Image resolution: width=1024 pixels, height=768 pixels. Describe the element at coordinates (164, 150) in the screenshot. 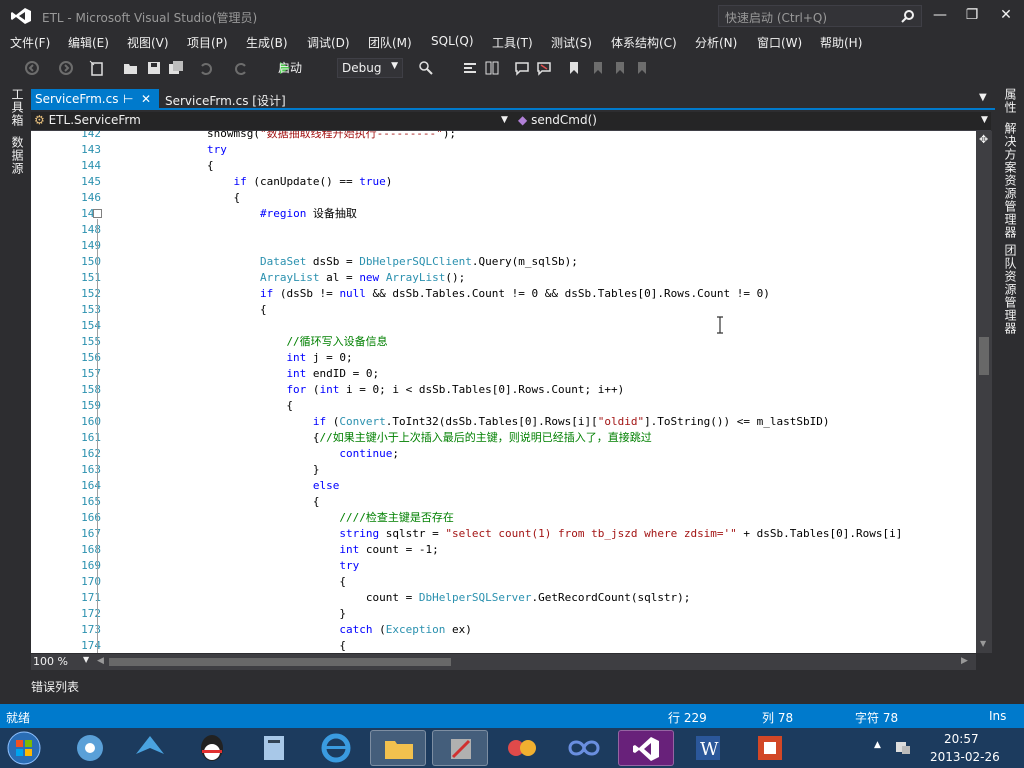

I see `code-line: try` at that location.